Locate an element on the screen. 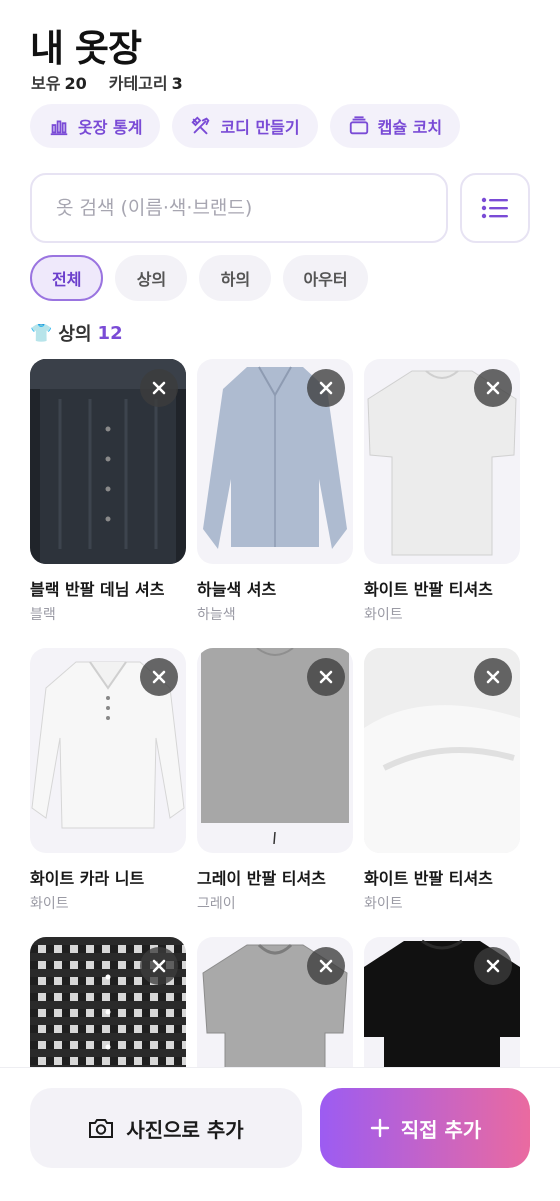 The width and height of the screenshot is (560, 1201). wardrobe-stats-label: 옷장 통계 is located at coordinates (110, 127).